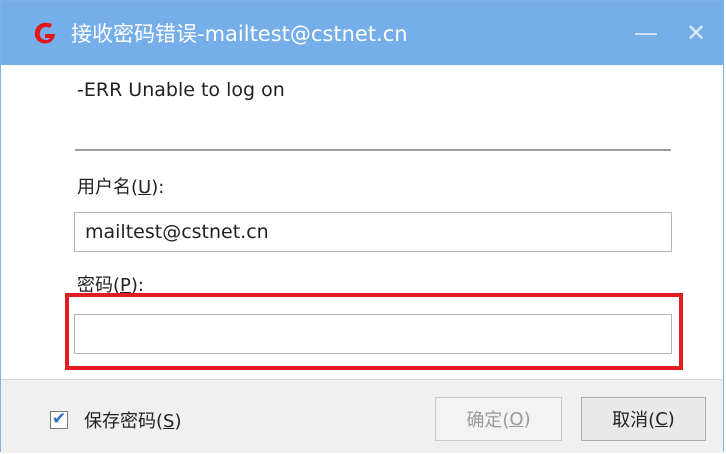  I want to click on ok-button: 确定(O), so click(498, 419).